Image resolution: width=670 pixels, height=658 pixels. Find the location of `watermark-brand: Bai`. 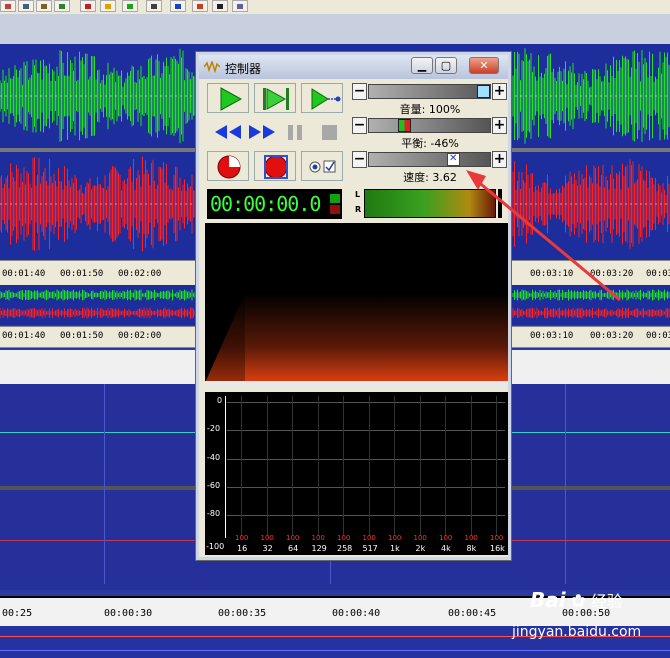

watermark-brand: Bai is located at coordinates (548, 600).